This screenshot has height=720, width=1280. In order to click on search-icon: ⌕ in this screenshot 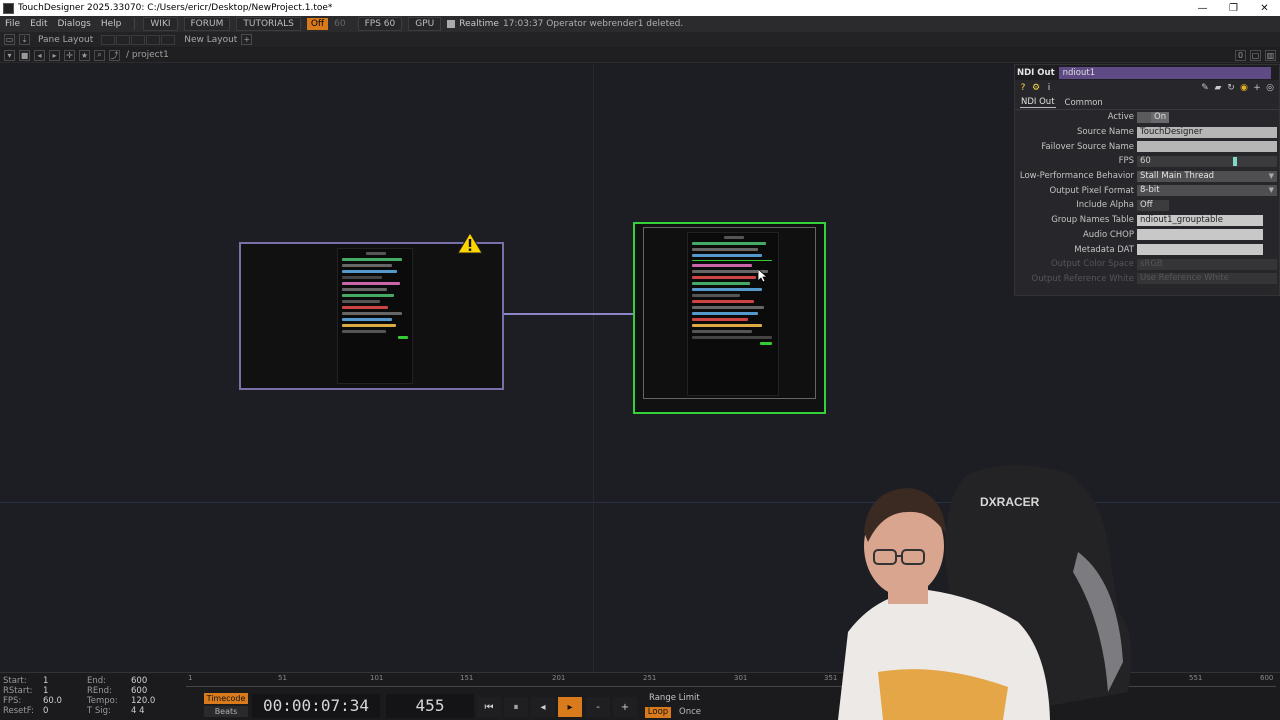, I will do `click(99, 55)`.